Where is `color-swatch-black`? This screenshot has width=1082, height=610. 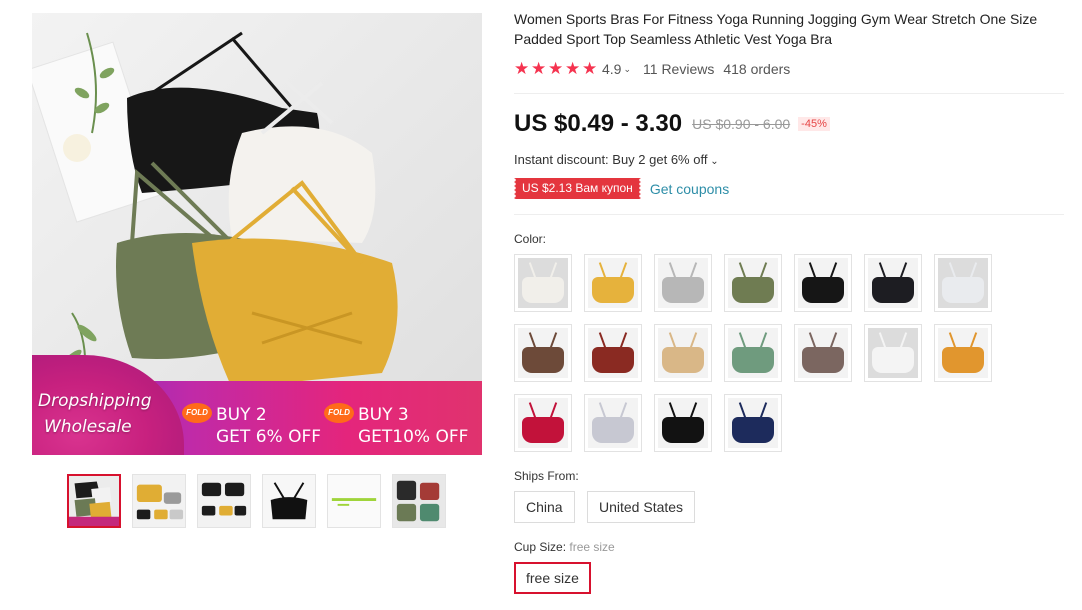
color-swatch-black is located at coordinates (823, 283).